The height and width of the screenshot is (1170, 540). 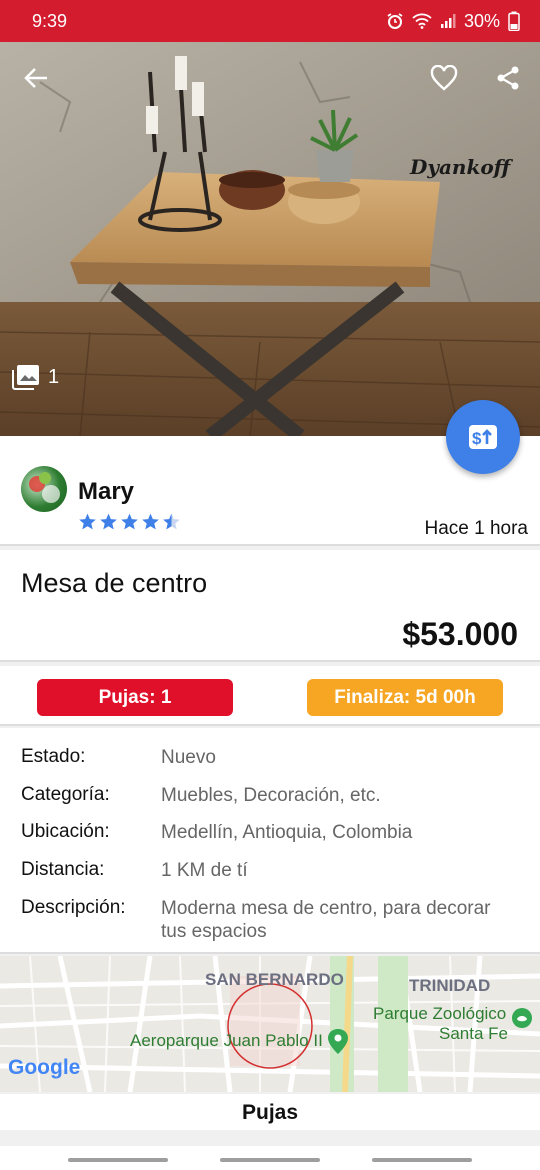 What do you see at coordinates (481, 20) in the screenshot?
I see `battery-percent: 30%` at bounding box center [481, 20].